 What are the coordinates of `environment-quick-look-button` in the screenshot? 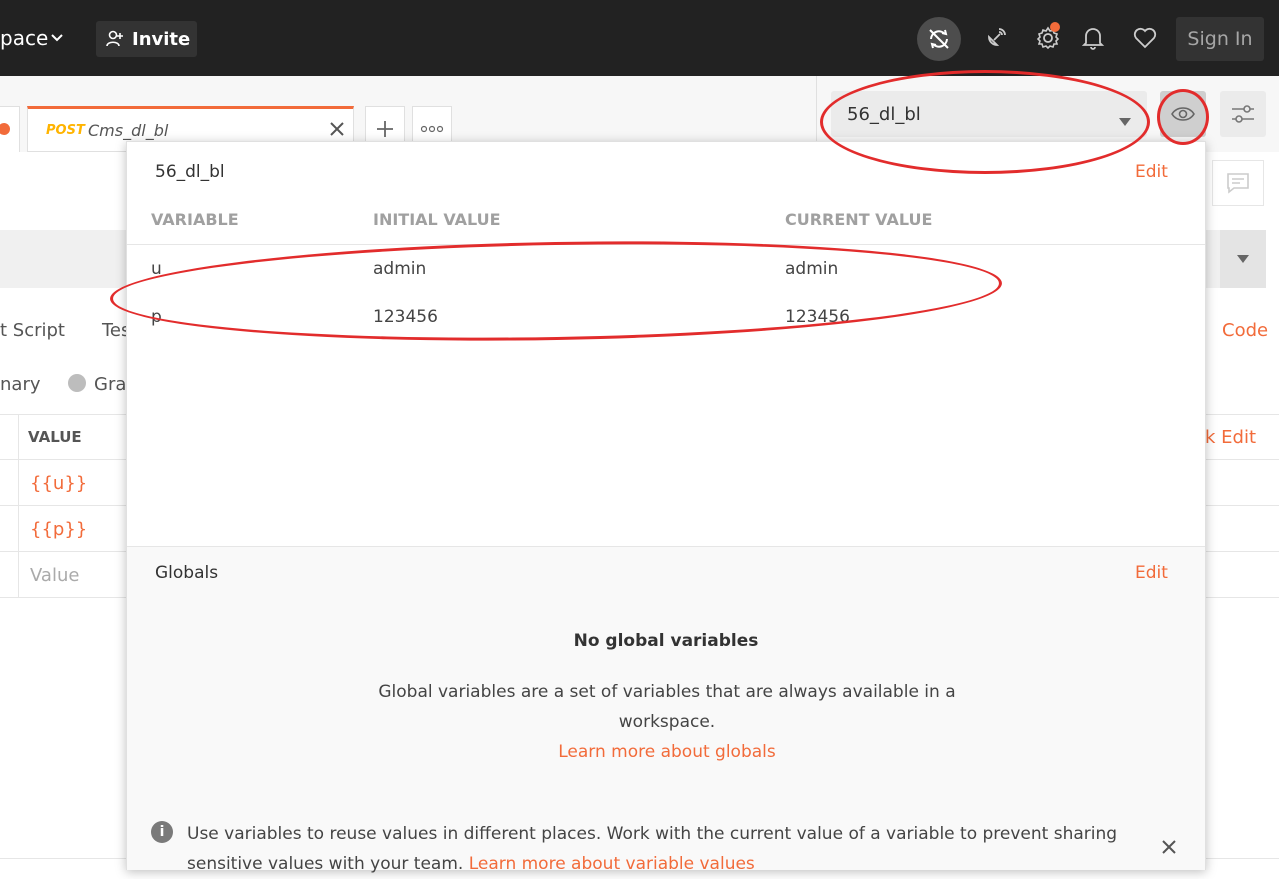 It's located at (1183, 114).